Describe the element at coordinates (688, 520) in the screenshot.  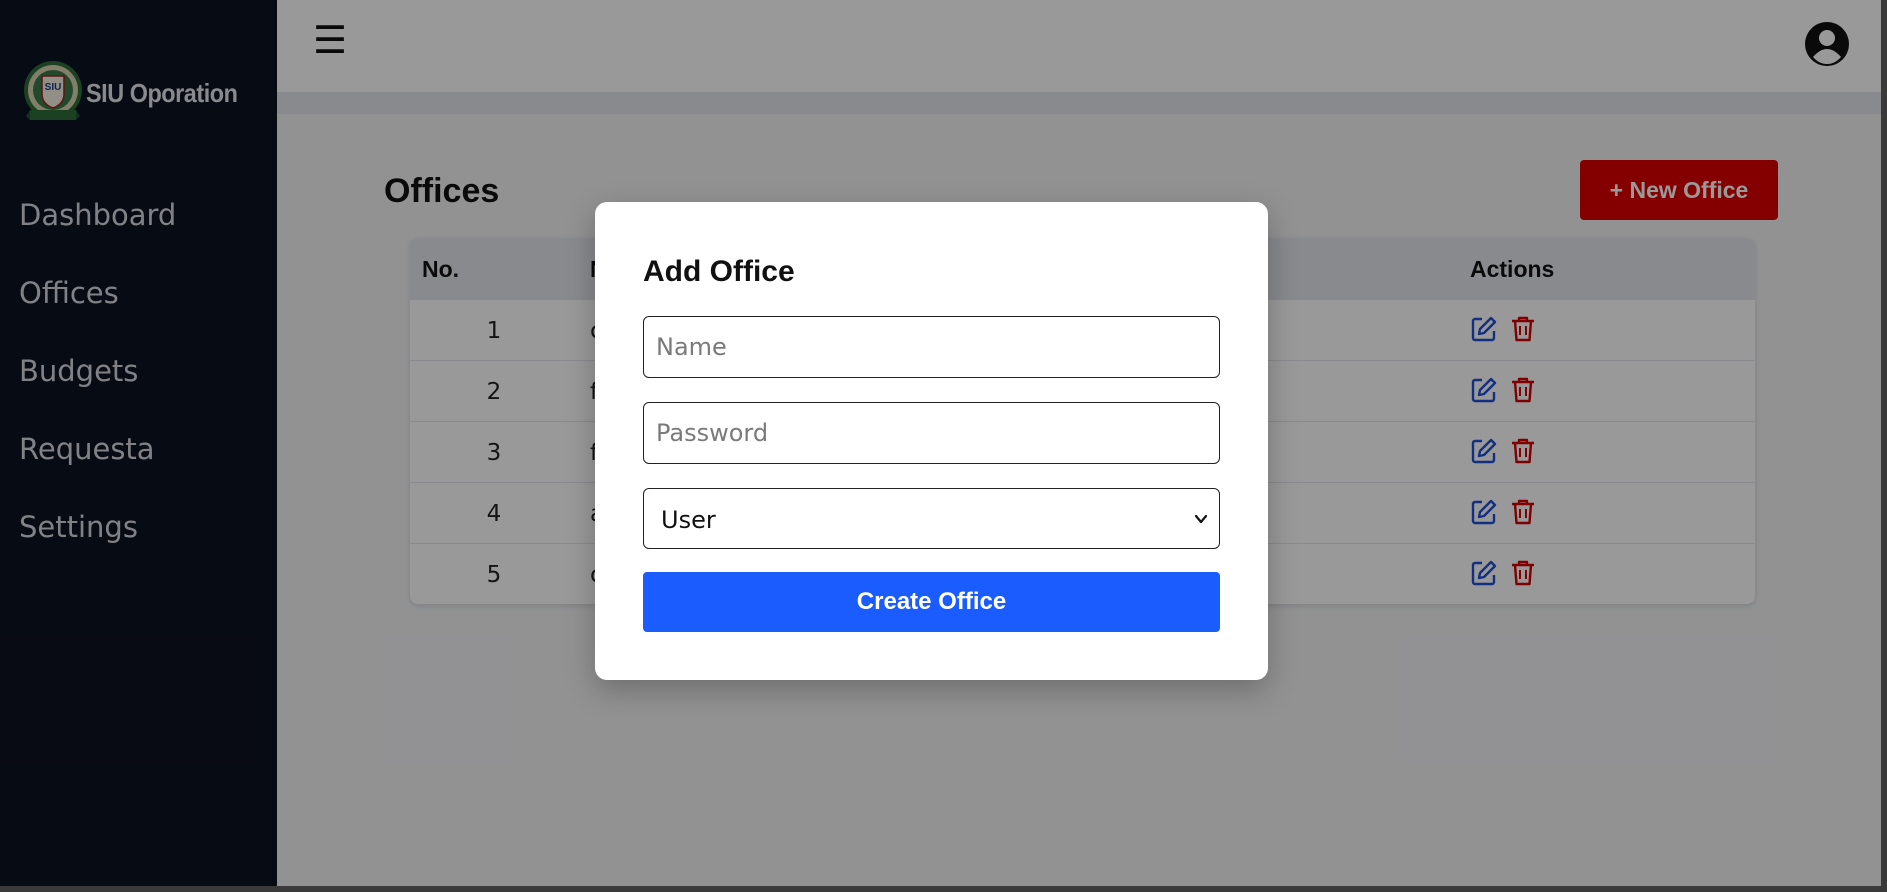
I see `role-select-value: User` at that location.